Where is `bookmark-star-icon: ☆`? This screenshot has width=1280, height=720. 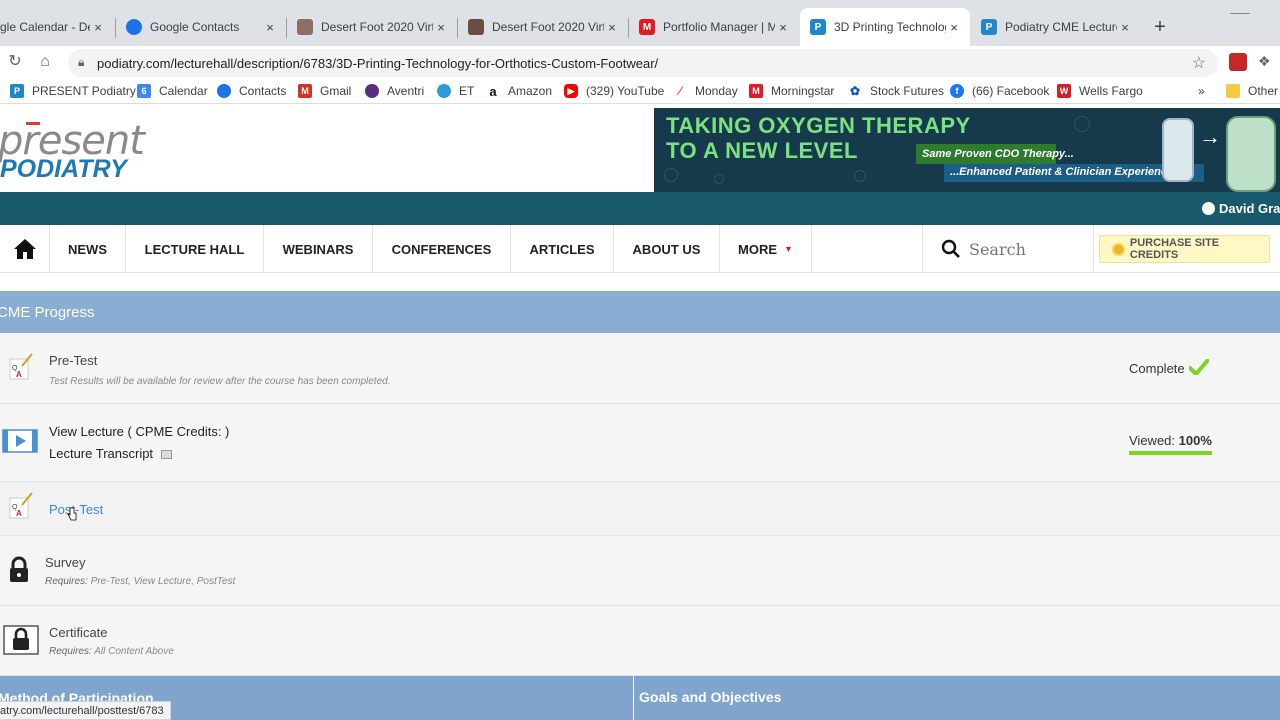
bookmark-star-icon: ☆ is located at coordinates (1199, 63).